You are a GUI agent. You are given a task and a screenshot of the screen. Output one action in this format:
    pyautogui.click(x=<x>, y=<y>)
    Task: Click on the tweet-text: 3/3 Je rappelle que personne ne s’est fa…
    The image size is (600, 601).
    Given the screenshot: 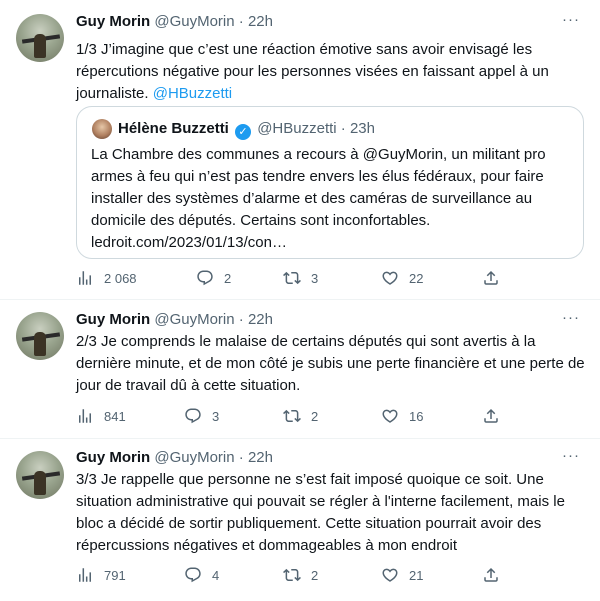 What is the action you would take?
    pyautogui.click(x=320, y=512)
    